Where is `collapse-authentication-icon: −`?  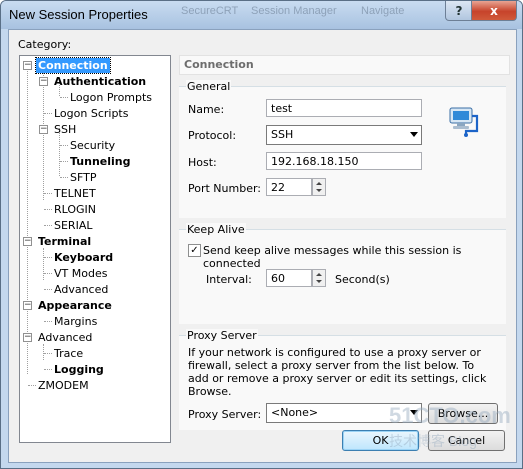
collapse-authentication-icon: − is located at coordinates (43, 81).